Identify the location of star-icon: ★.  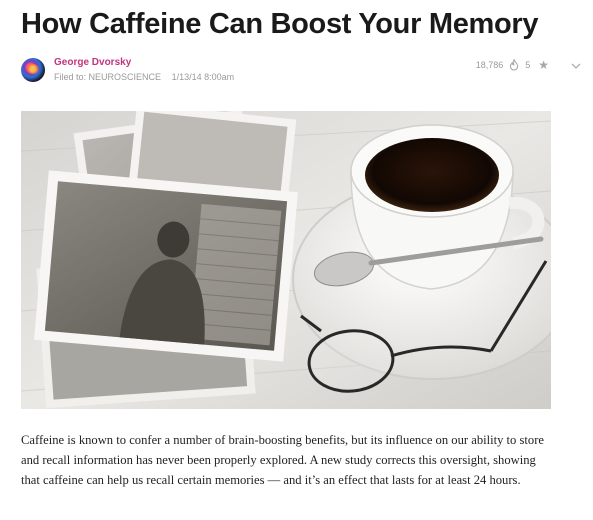
(543, 65).